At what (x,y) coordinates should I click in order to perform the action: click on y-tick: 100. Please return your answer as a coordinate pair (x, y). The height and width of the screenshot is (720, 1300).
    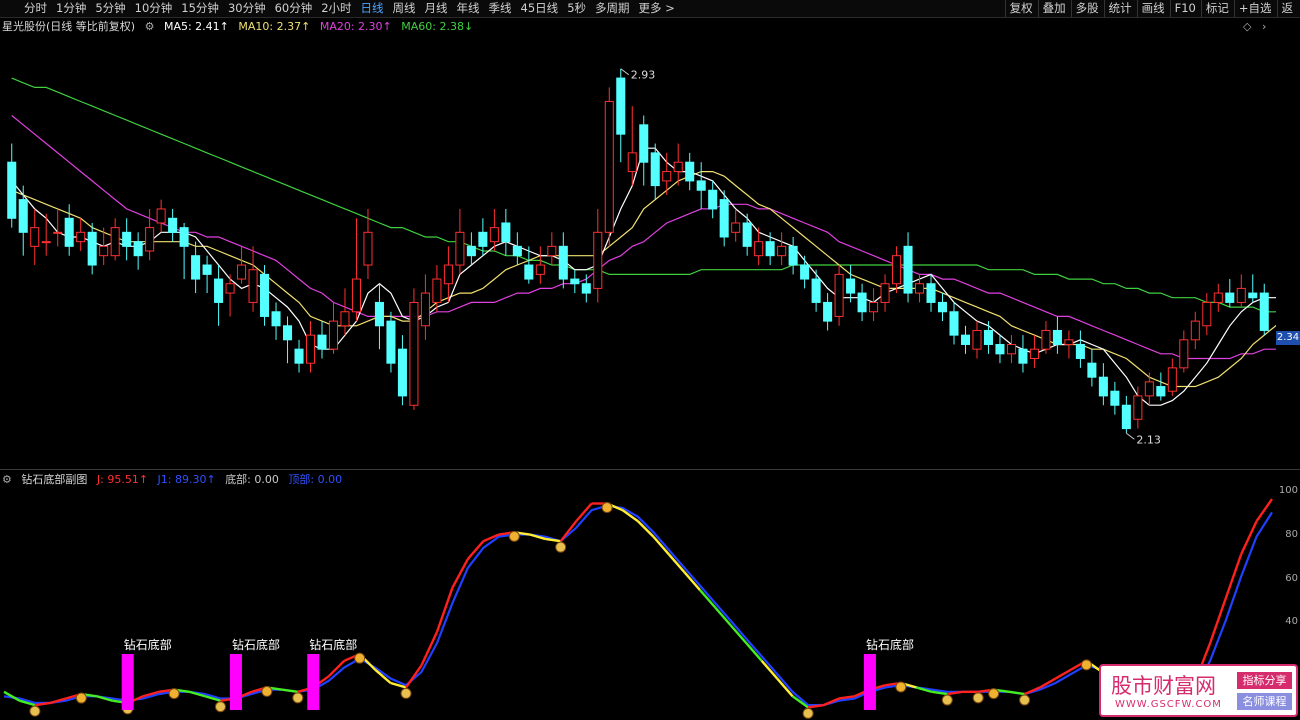
    Looking at the image, I should click on (1288, 490).